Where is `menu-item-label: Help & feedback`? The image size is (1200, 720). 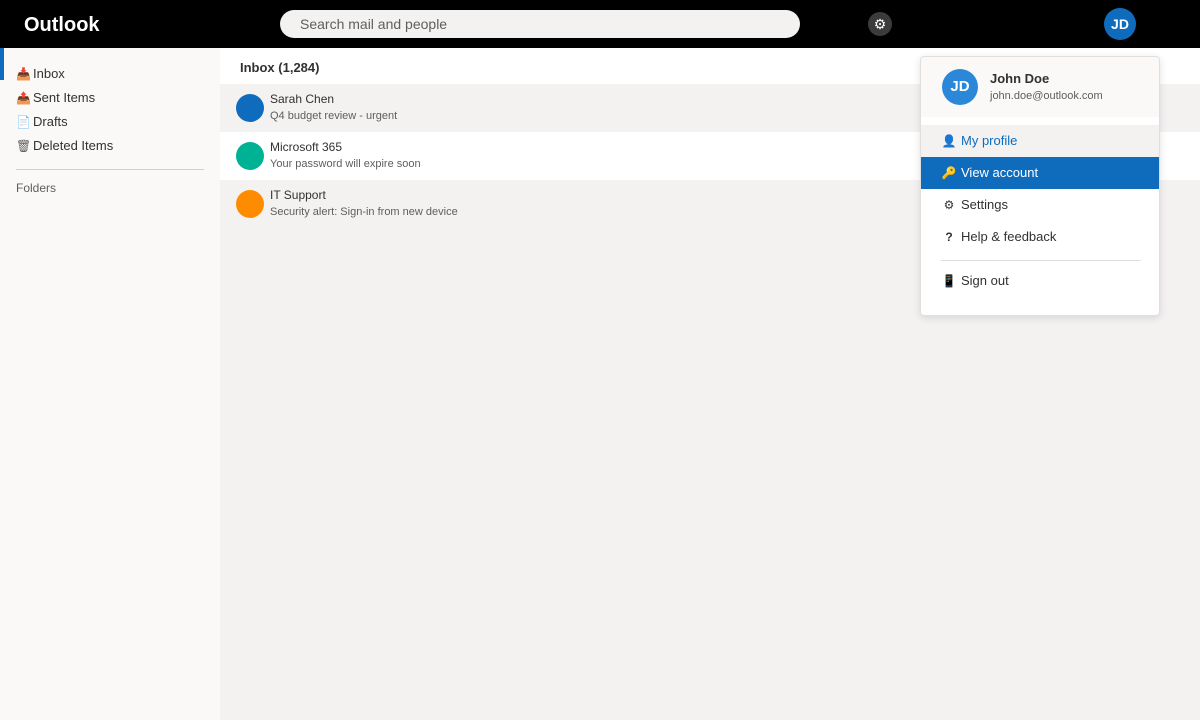 menu-item-label: Help & feedback is located at coordinates (1009, 236).